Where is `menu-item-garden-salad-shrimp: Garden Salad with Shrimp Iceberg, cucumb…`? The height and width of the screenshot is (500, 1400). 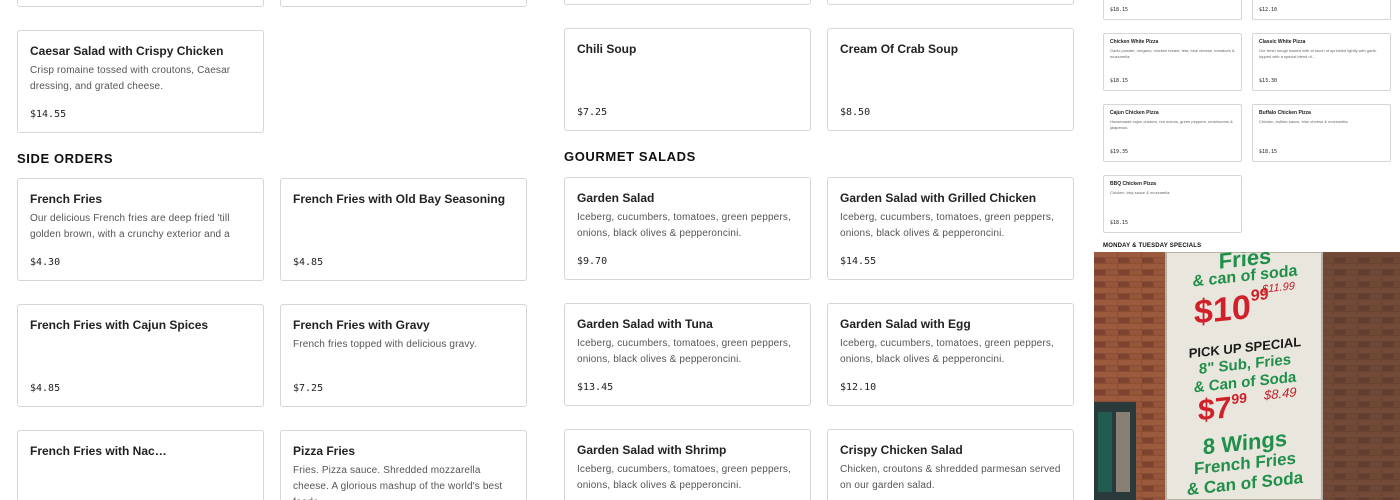 menu-item-garden-salad-shrimp: Garden Salad with Shrimp Iceberg, cucumb… is located at coordinates (687, 464).